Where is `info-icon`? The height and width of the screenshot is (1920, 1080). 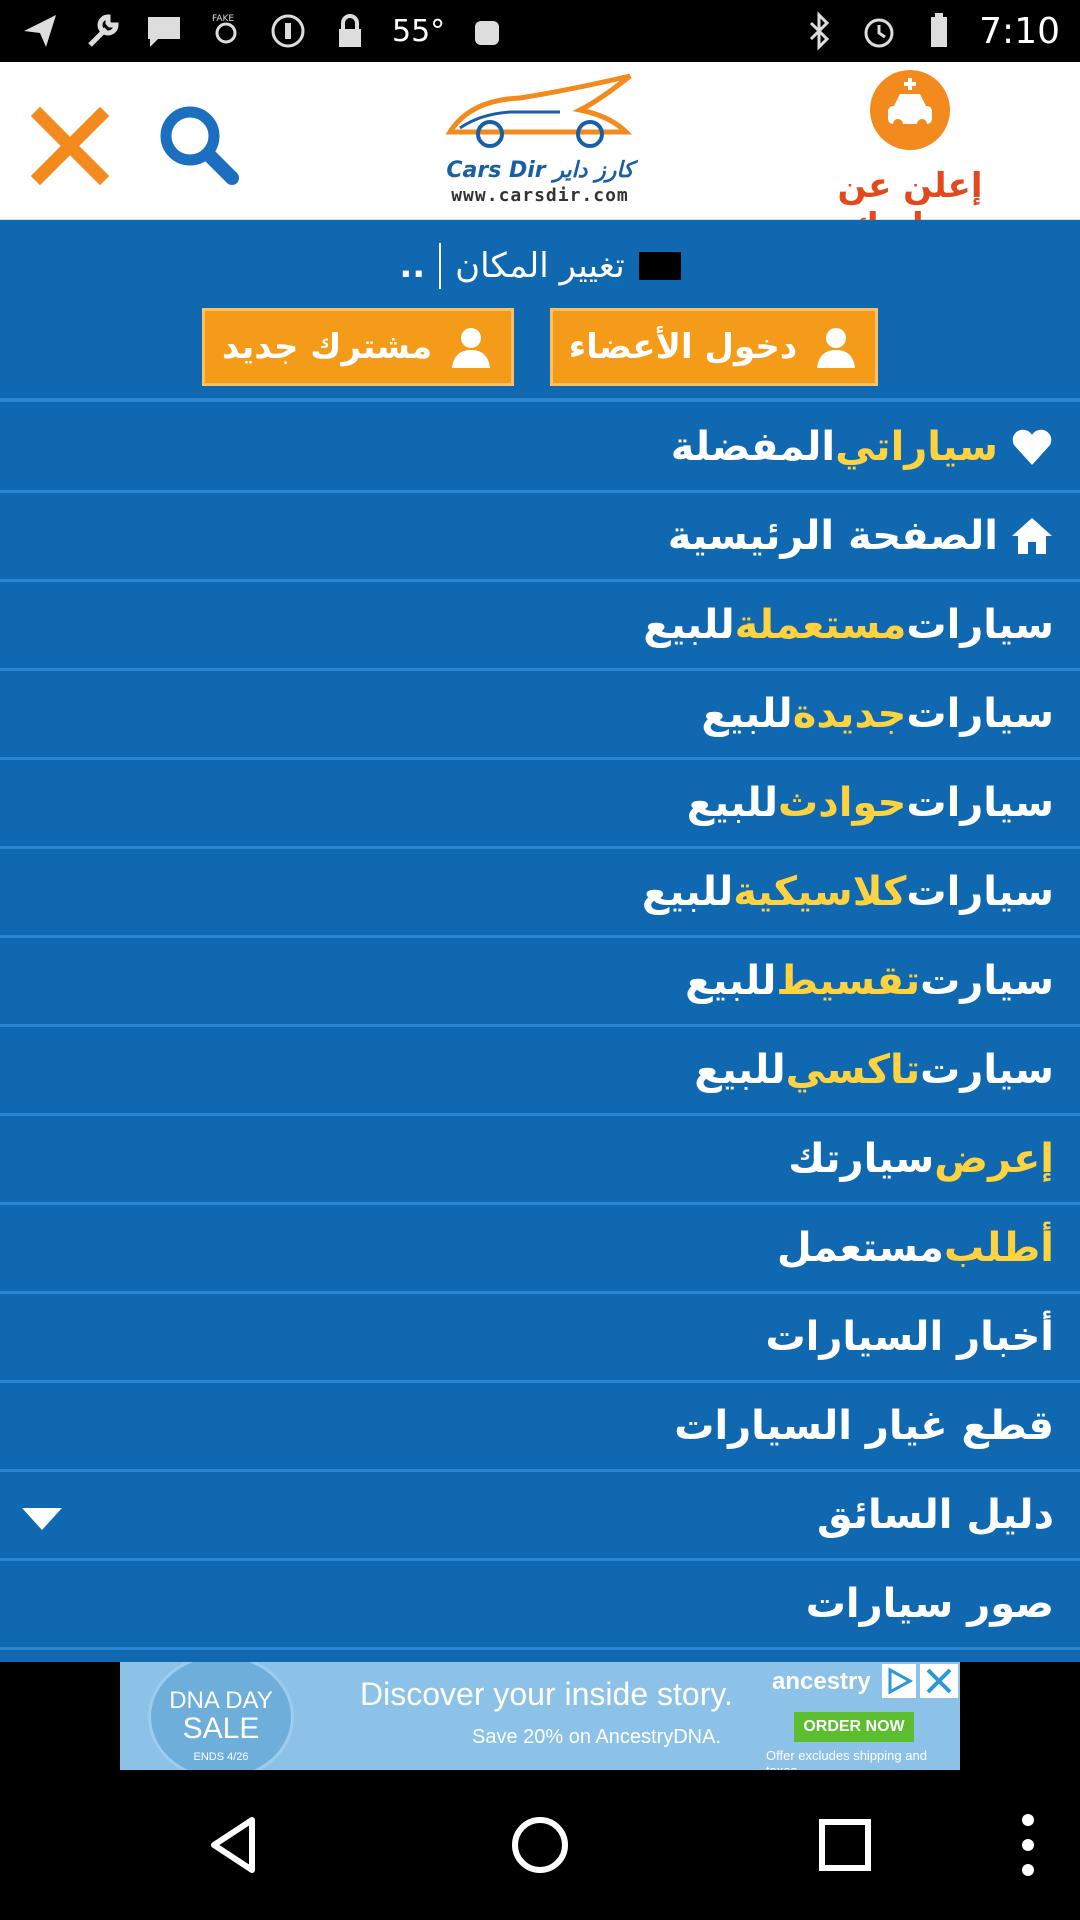 info-icon is located at coordinates (288, 31).